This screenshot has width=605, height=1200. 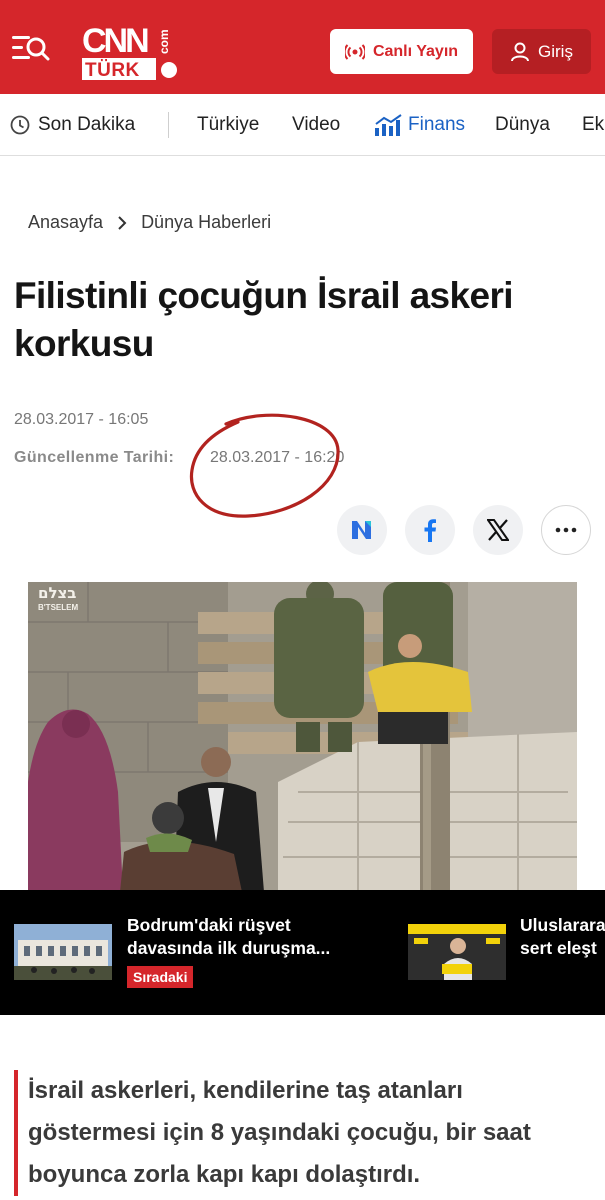 What do you see at coordinates (164, 41) in the screenshot?
I see `logo-com-text: com` at bounding box center [164, 41].